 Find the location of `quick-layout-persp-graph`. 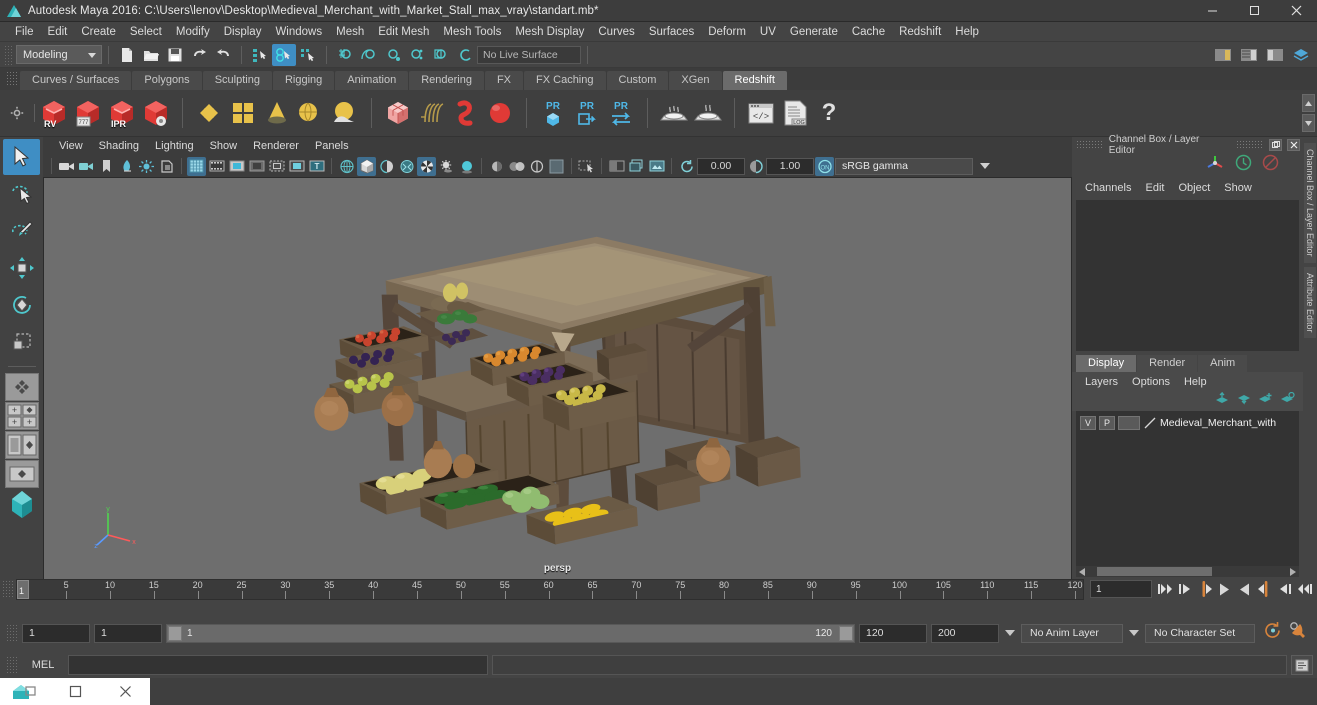

quick-layout-persp-graph is located at coordinates (21, 445).